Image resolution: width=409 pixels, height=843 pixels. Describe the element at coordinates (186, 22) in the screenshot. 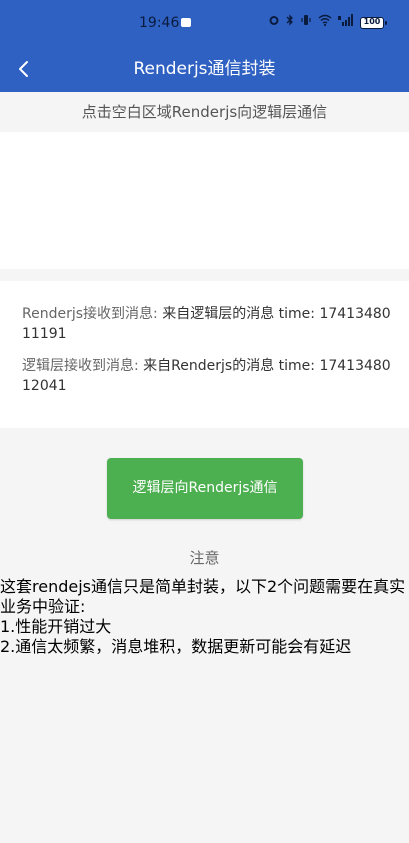

I see `notification-dot-icon` at that location.